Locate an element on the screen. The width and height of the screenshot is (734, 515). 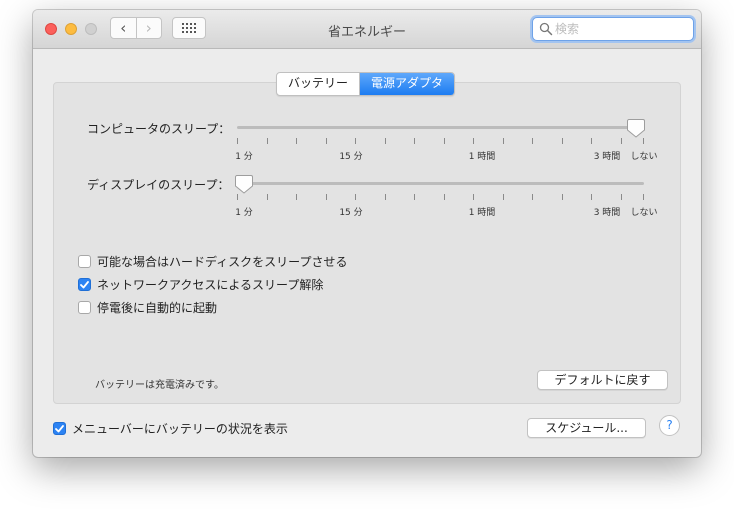
option-disk-sleep-label: 可能な場合はハードディスクをスリープさせる is located at coordinates (222, 262).